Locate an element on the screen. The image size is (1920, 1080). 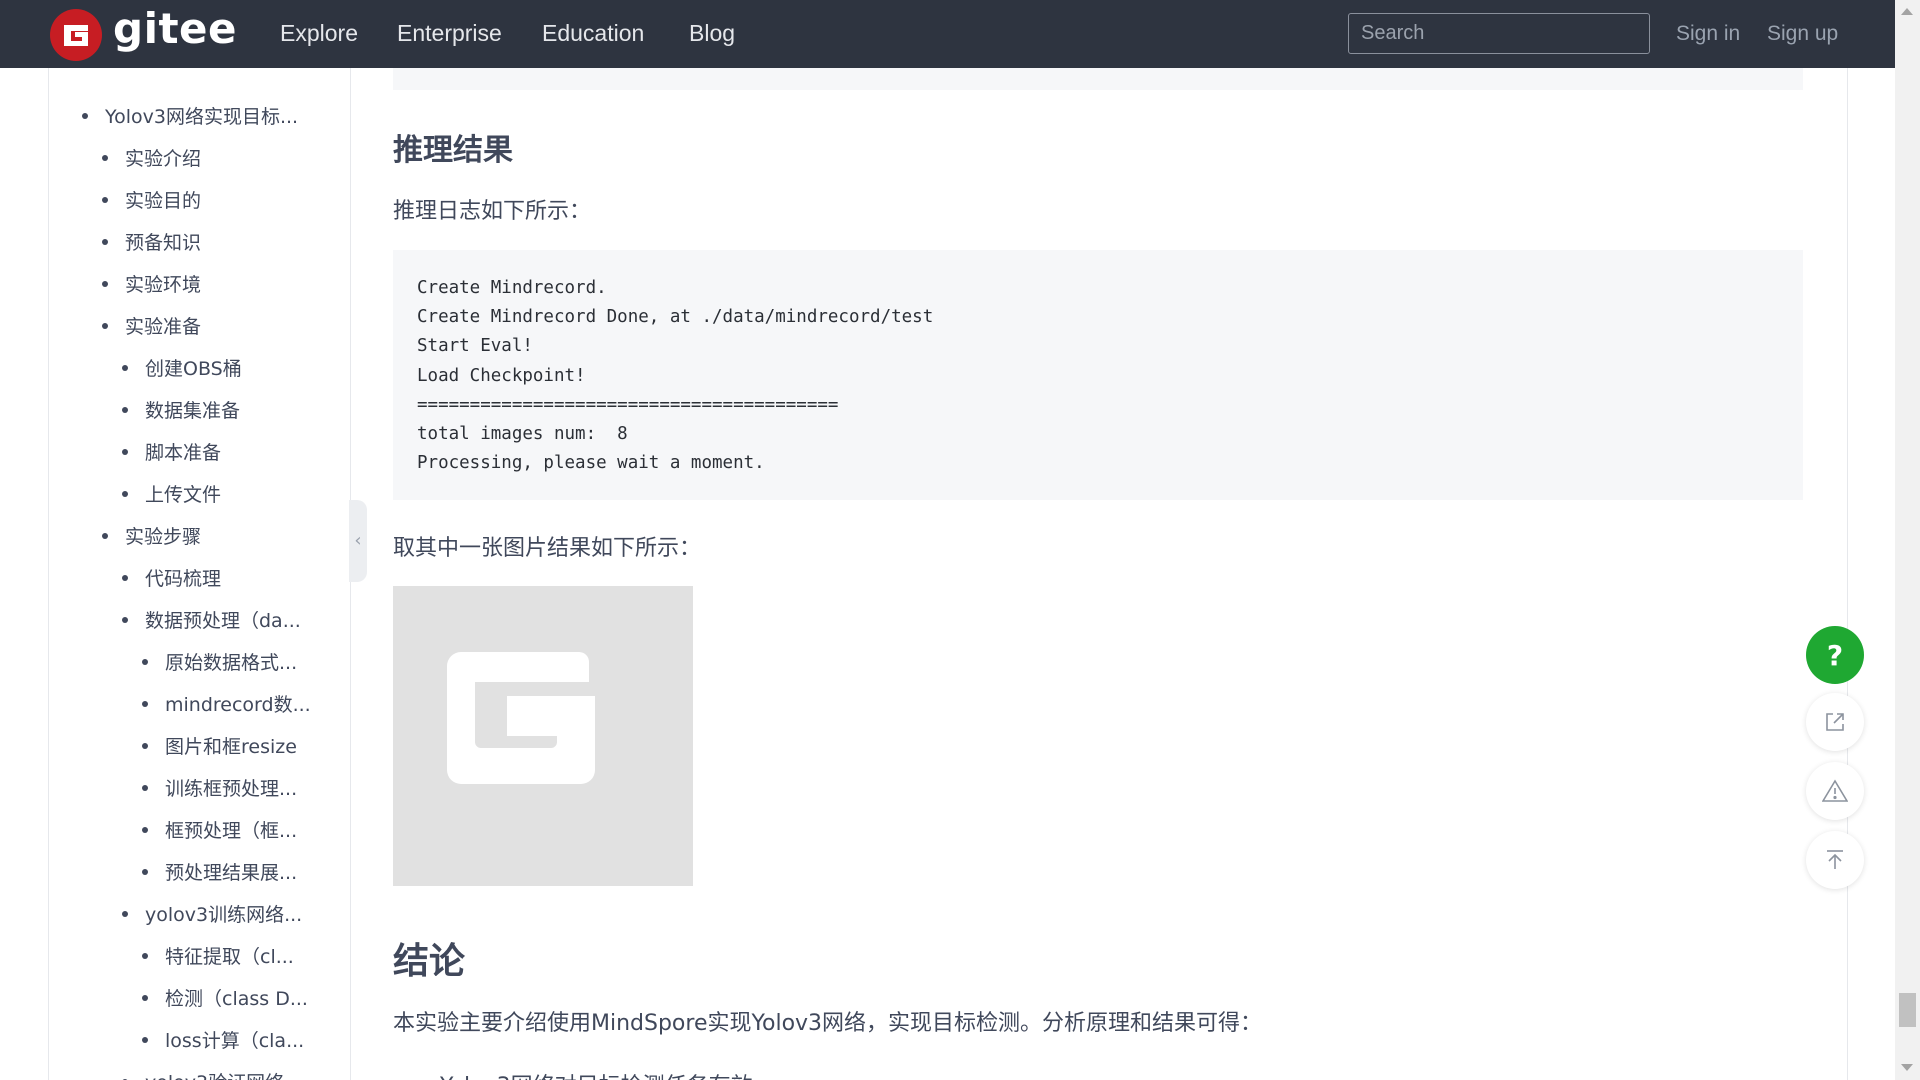
sign-up-link: Sign up is located at coordinates (1802, 34).